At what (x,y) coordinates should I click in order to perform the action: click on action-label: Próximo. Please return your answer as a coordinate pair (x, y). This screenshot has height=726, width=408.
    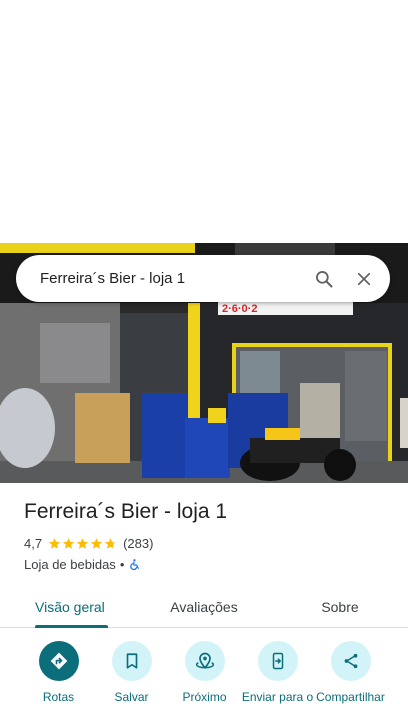
    Looking at the image, I should click on (204, 697).